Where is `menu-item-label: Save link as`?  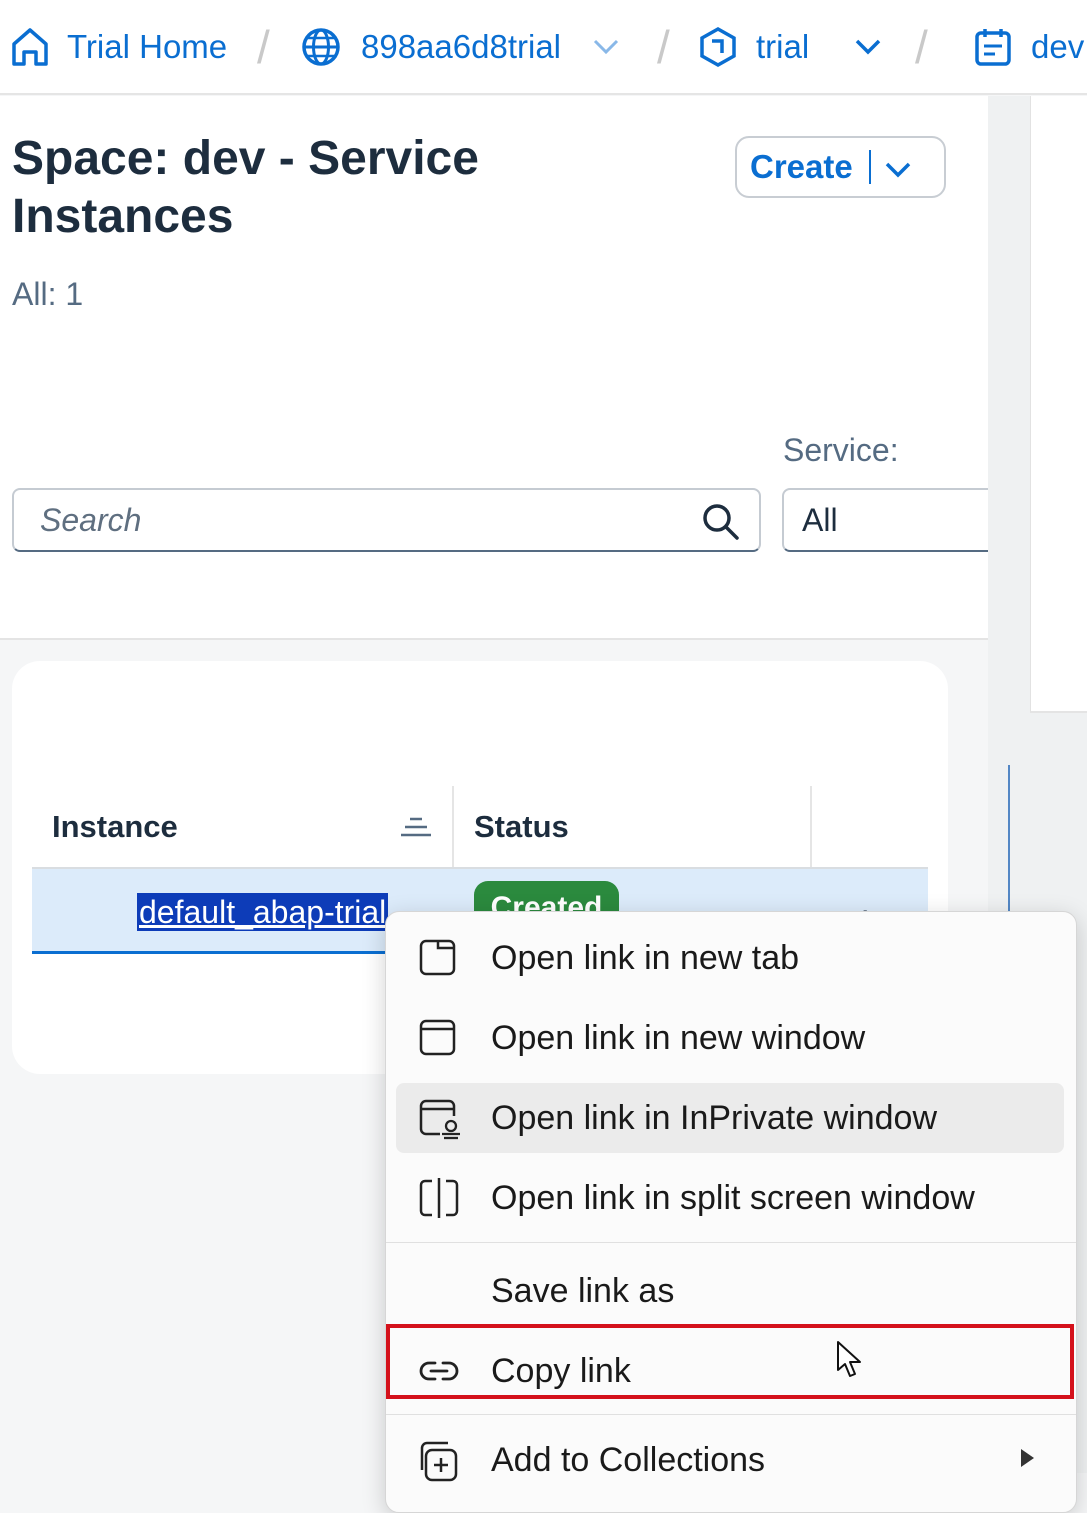 menu-item-label: Save link as is located at coordinates (583, 1290).